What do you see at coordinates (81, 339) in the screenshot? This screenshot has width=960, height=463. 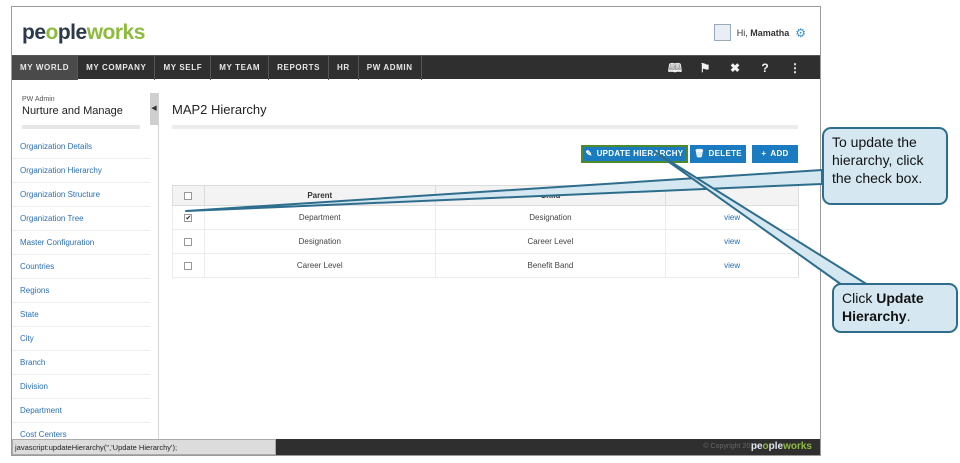 I see `sidebar-item-city: City` at bounding box center [81, 339].